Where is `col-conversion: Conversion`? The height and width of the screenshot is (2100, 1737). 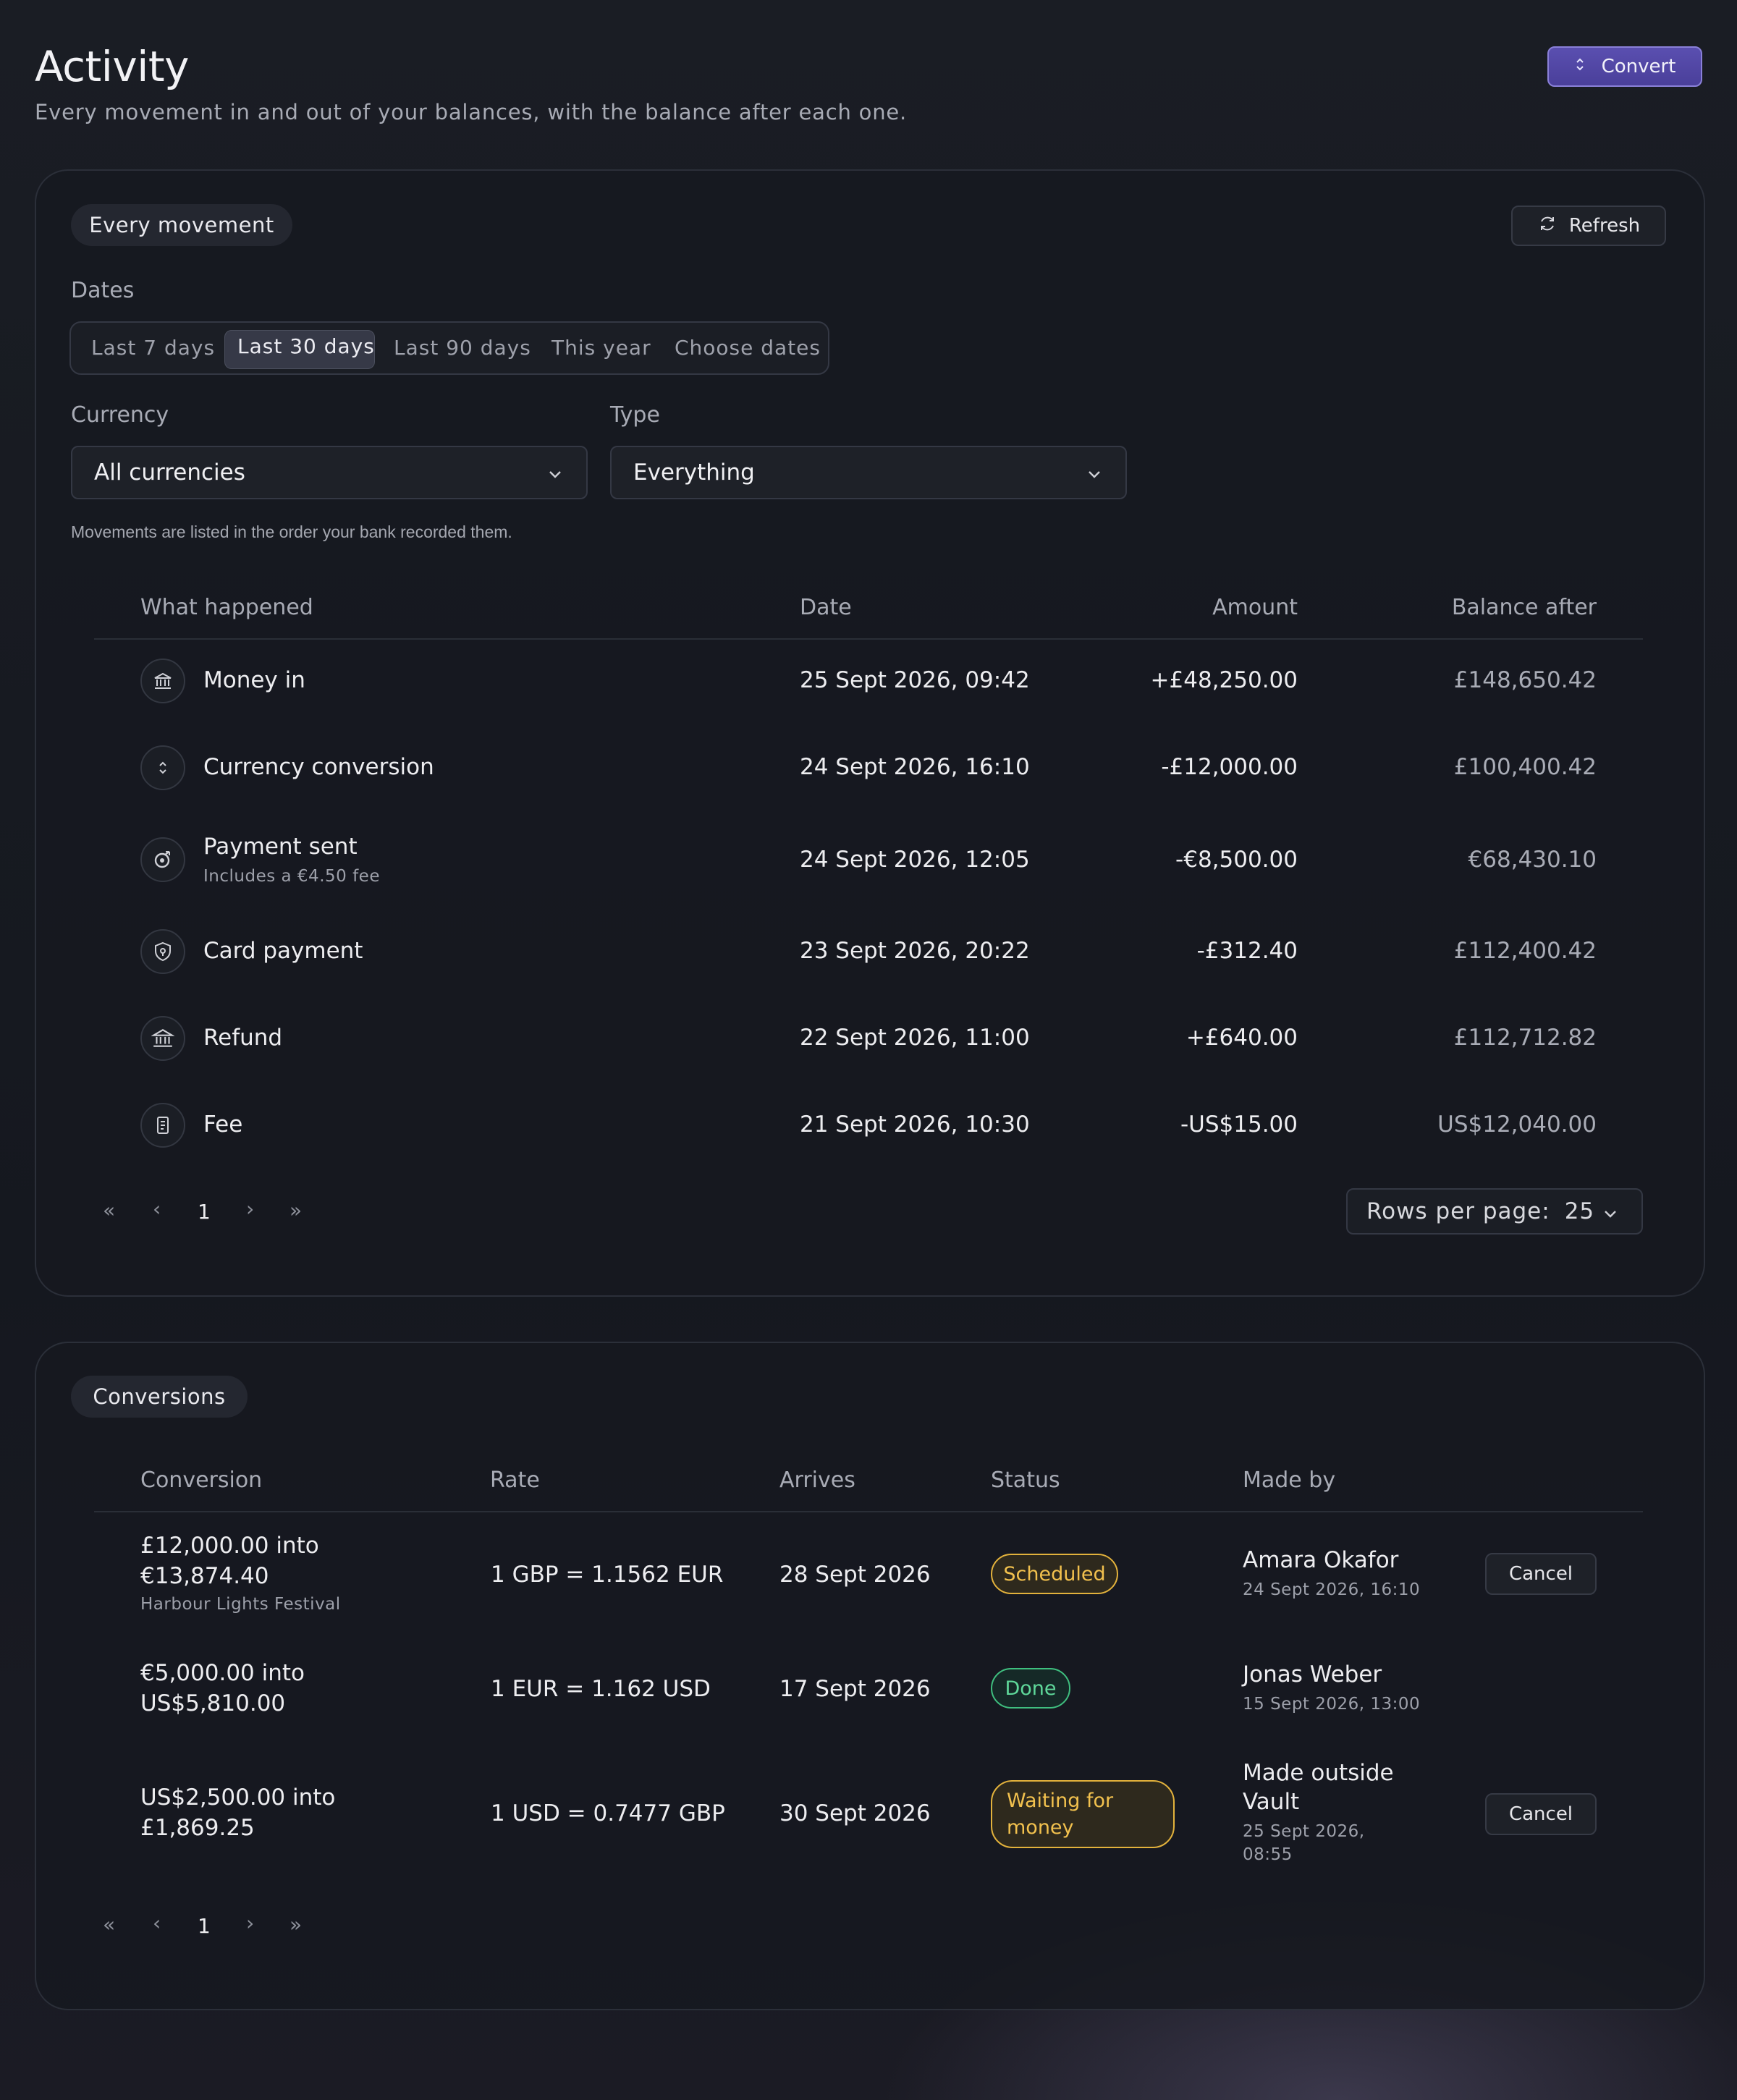
col-conversion: Conversion is located at coordinates (201, 1480).